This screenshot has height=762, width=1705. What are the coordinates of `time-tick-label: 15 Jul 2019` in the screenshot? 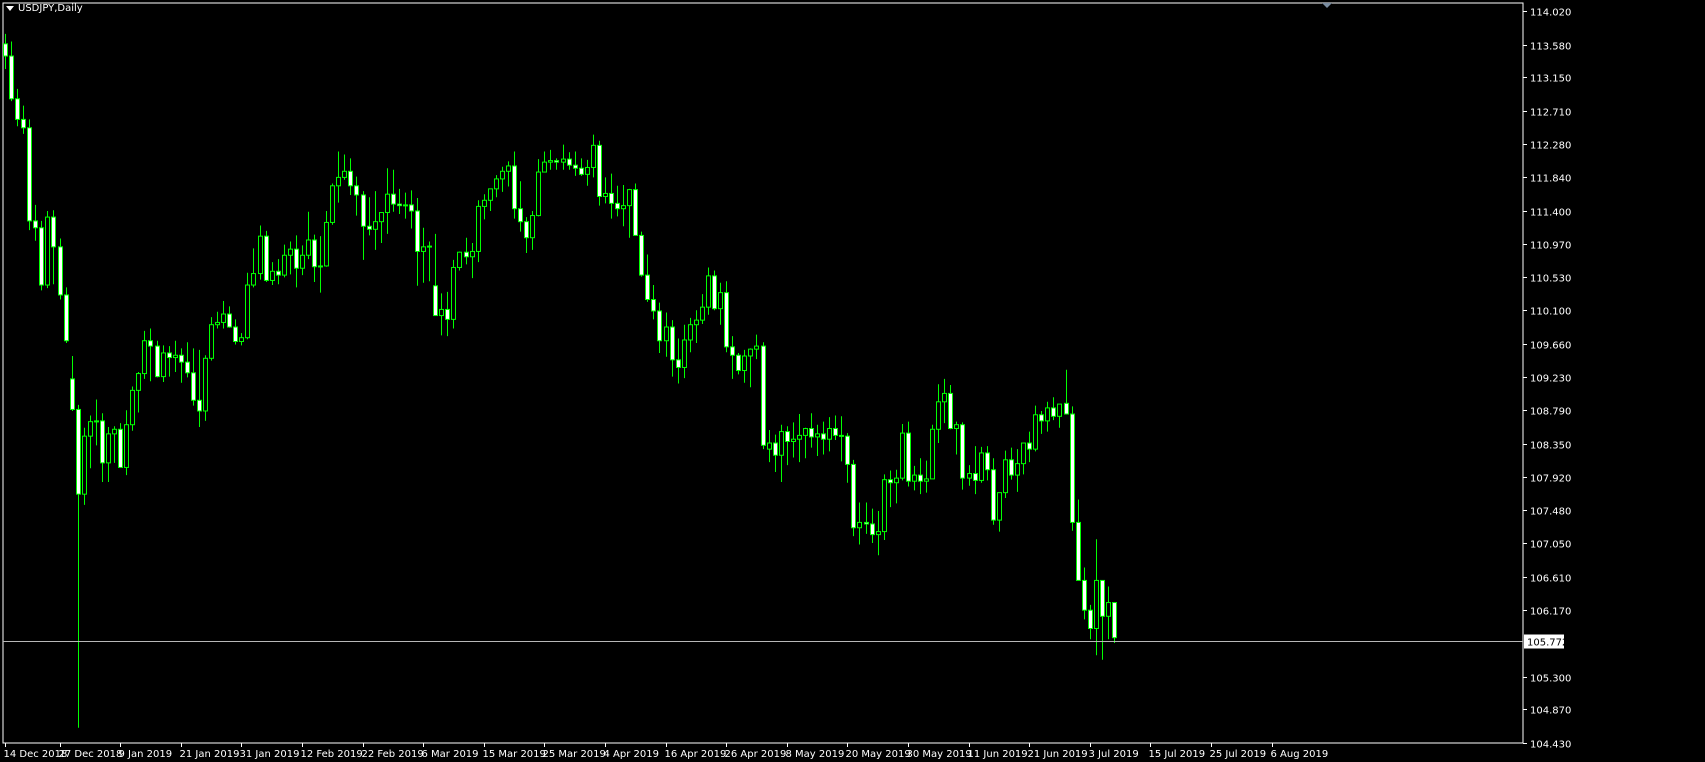 It's located at (1177, 754).